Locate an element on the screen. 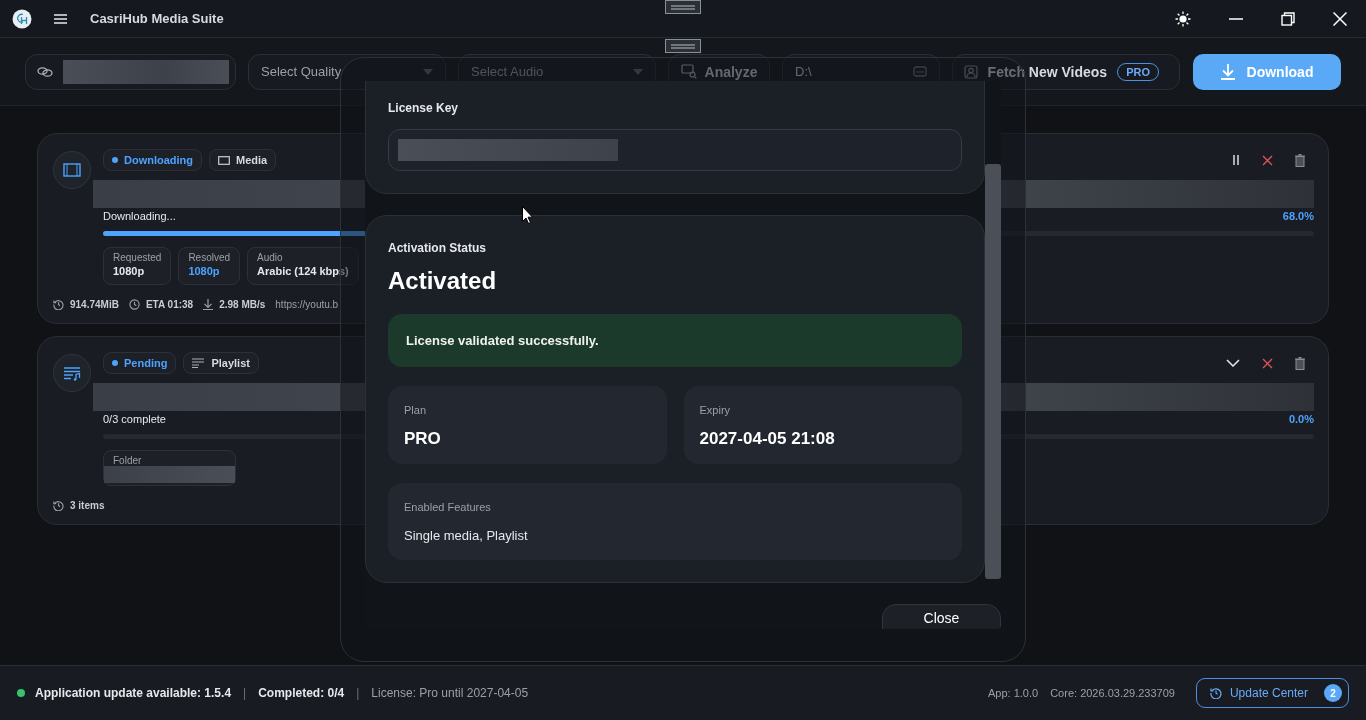 This screenshot has height=720, width=1366. progress-percent: 0.0% is located at coordinates (1301, 419).